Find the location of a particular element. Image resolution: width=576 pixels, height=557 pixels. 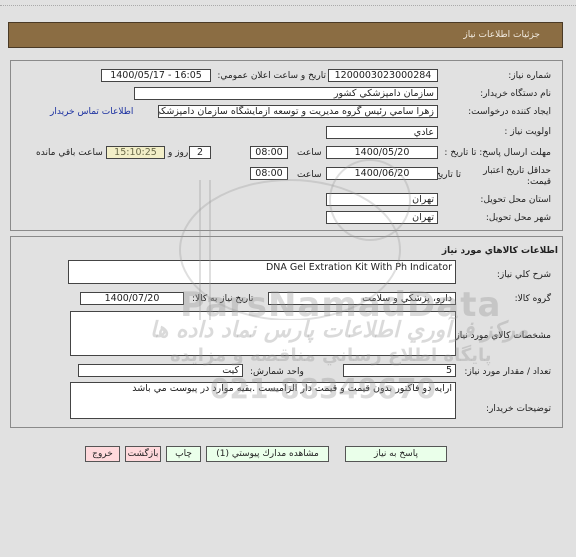

priority-field: عادي is located at coordinates (382, 132).